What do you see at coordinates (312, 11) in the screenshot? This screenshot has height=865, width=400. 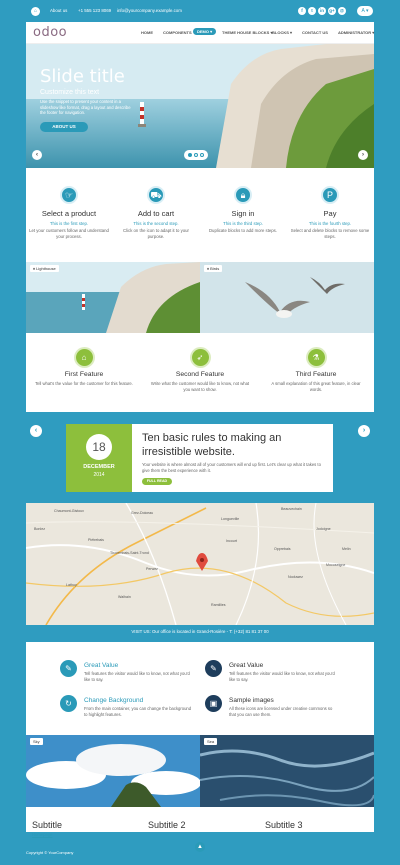 I see `twitter-icon: t` at bounding box center [312, 11].